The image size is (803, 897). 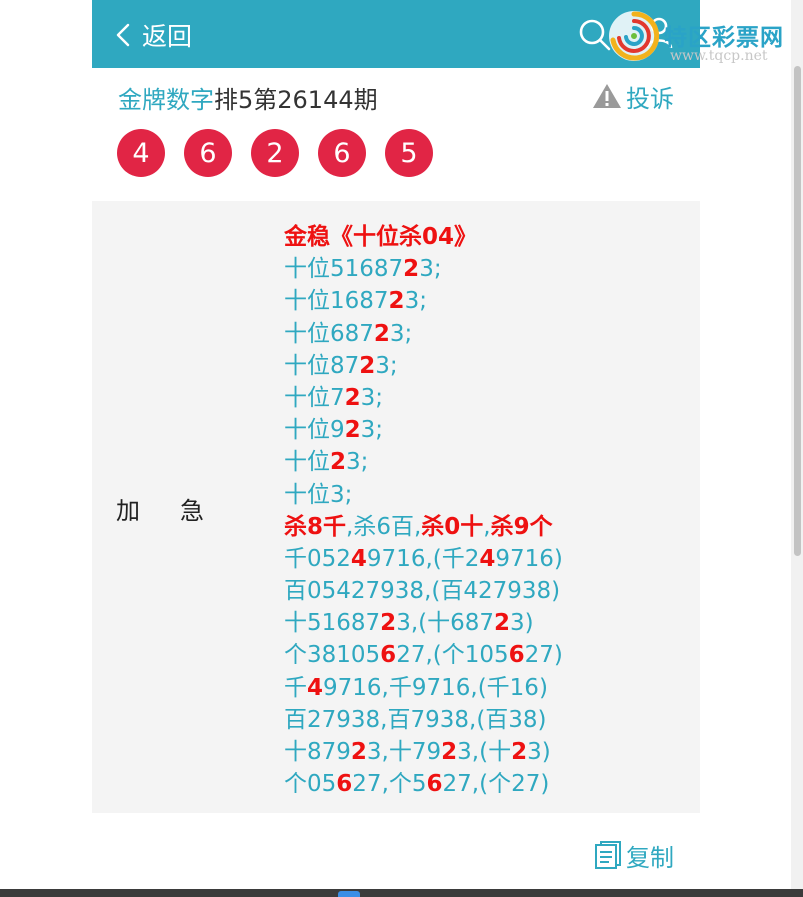 I want to click on highlight-text: 杀8千, so click(x=315, y=526).